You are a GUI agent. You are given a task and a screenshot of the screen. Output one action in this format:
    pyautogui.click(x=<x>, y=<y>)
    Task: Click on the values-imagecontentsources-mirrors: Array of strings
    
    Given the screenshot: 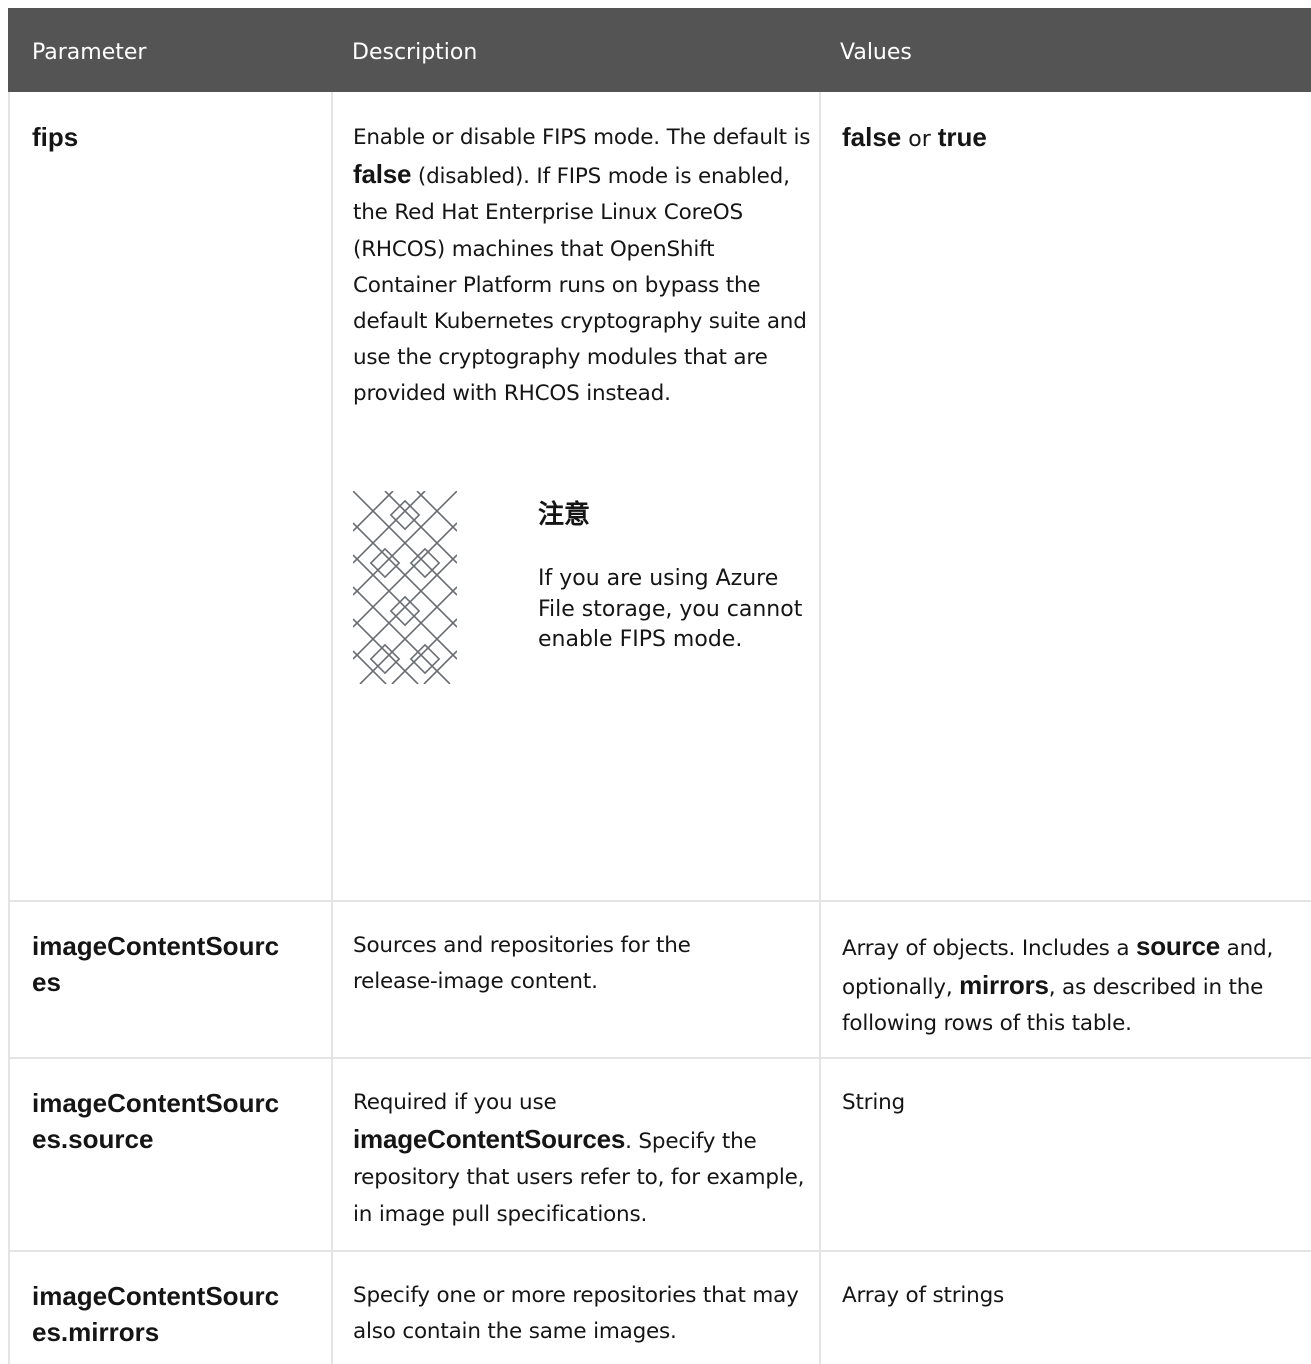 What is the action you would take?
    pyautogui.click(x=923, y=1295)
    